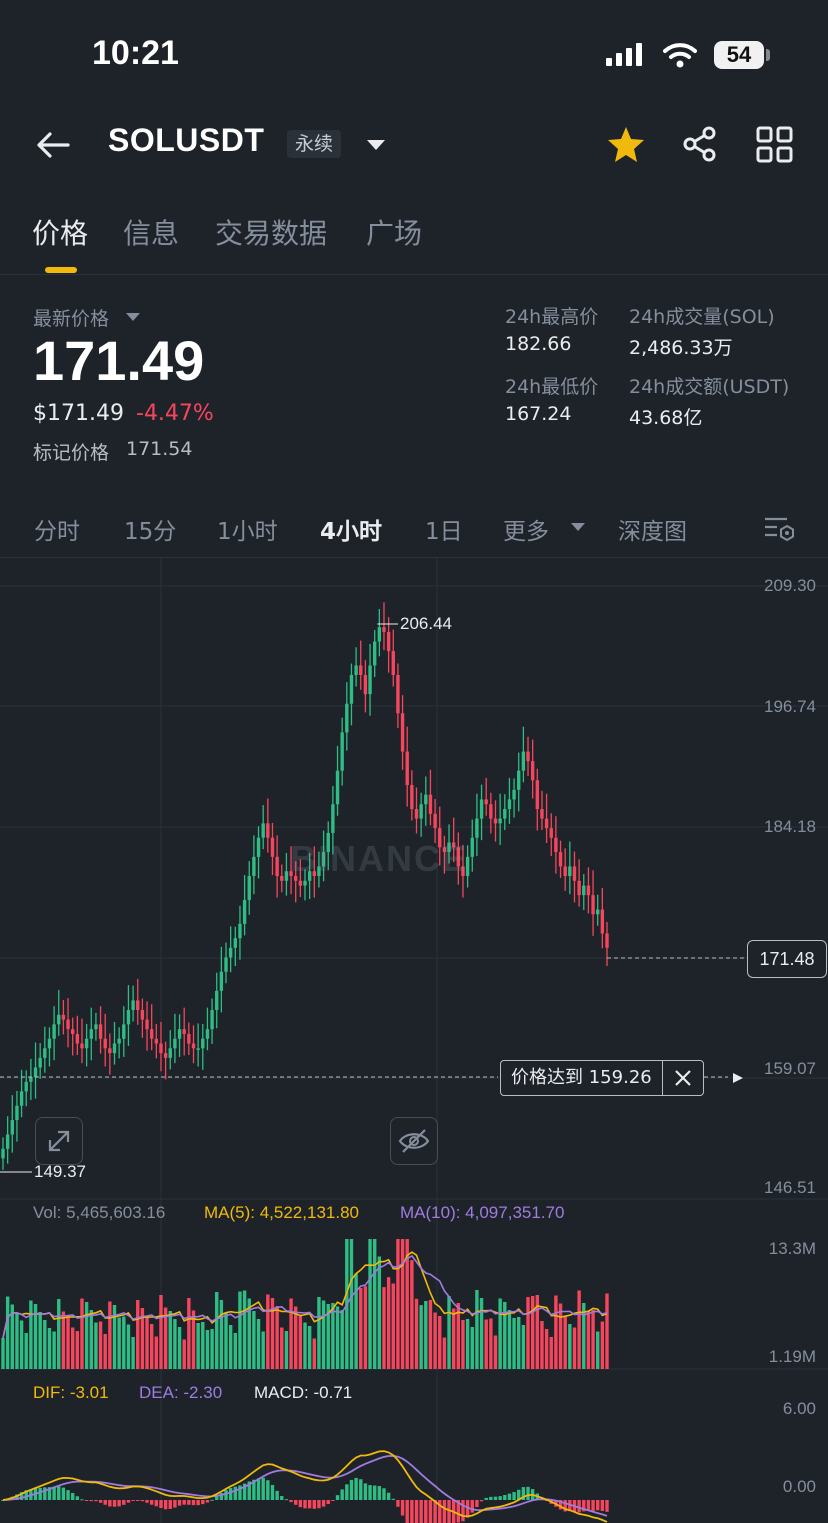 This screenshot has height=1523, width=828. What do you see at coordinates (682, 1078) in the screenshot?
I see `alert-close-button` at bounding box center [682, 1078].